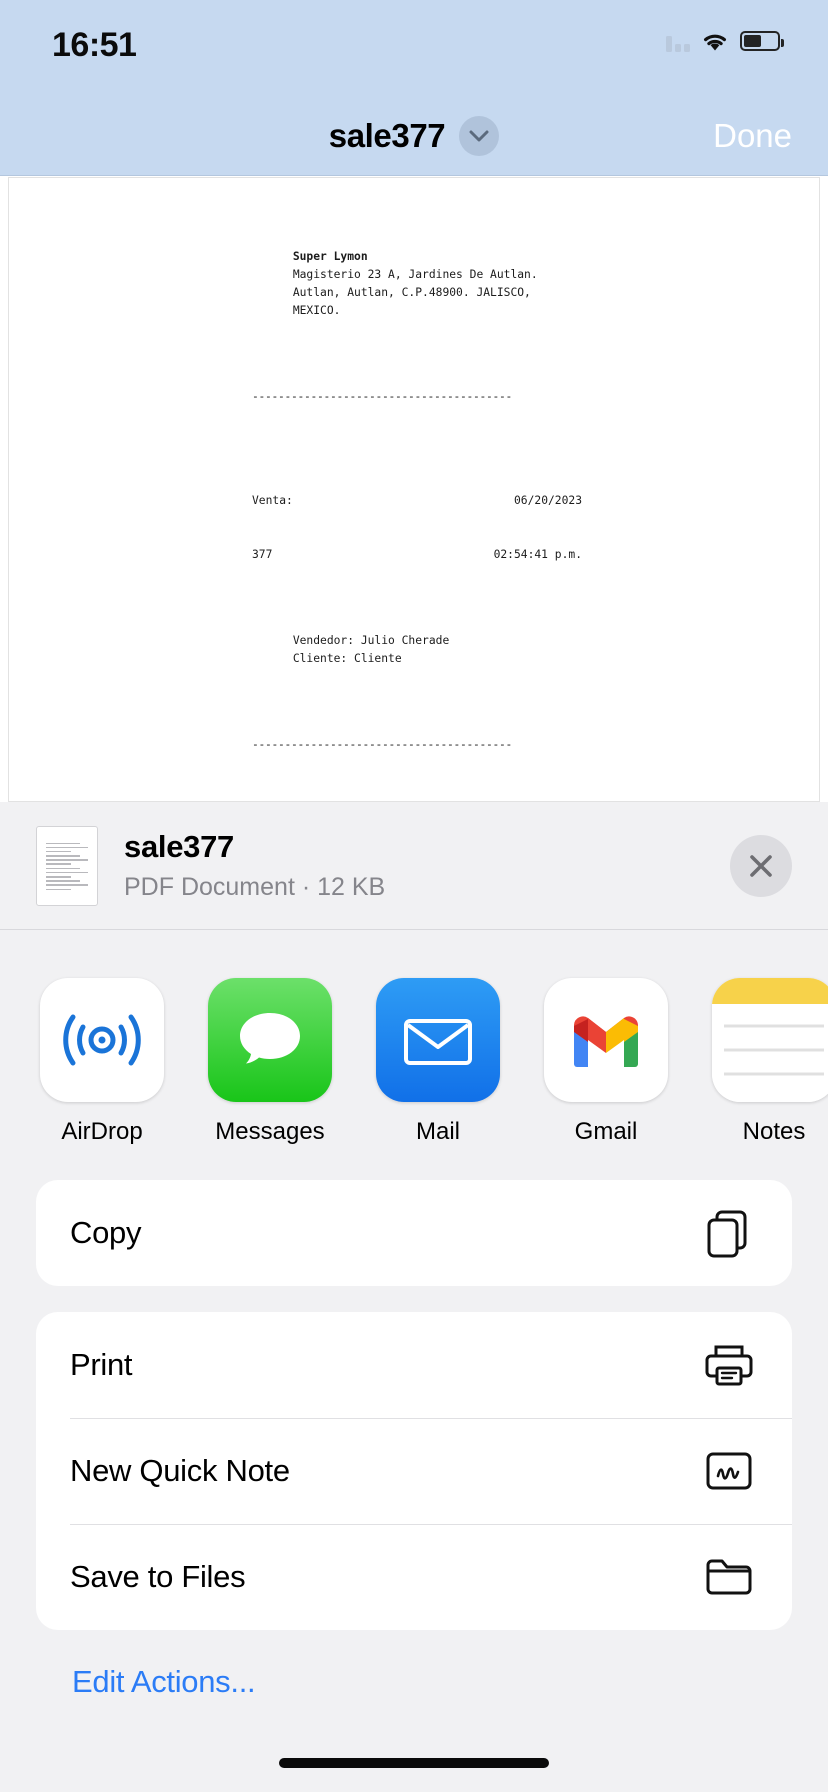 The height and width of the screenshot is (1792, 828). Describe the element at coordinates (678, 41) in the screenshot. I see `cellular-signal-icon` at that location.